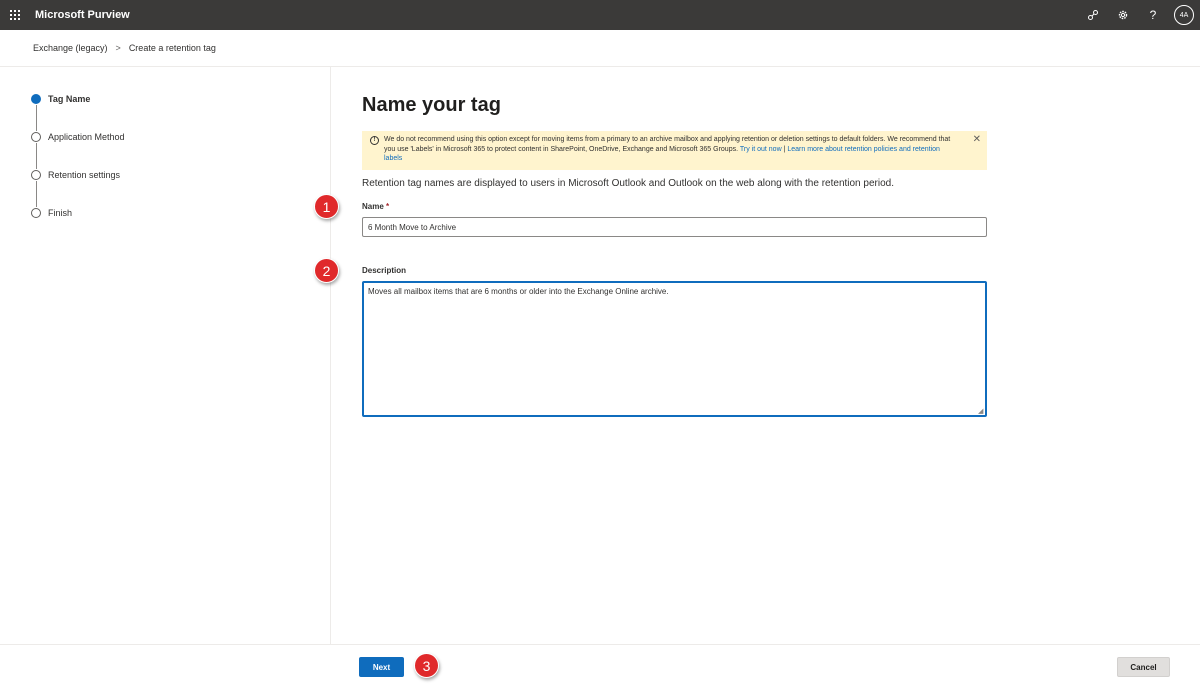 The width and height of the screenshot is (1200, 685). I want to click on app-title: Microsoft Purview, so click(82, 15).